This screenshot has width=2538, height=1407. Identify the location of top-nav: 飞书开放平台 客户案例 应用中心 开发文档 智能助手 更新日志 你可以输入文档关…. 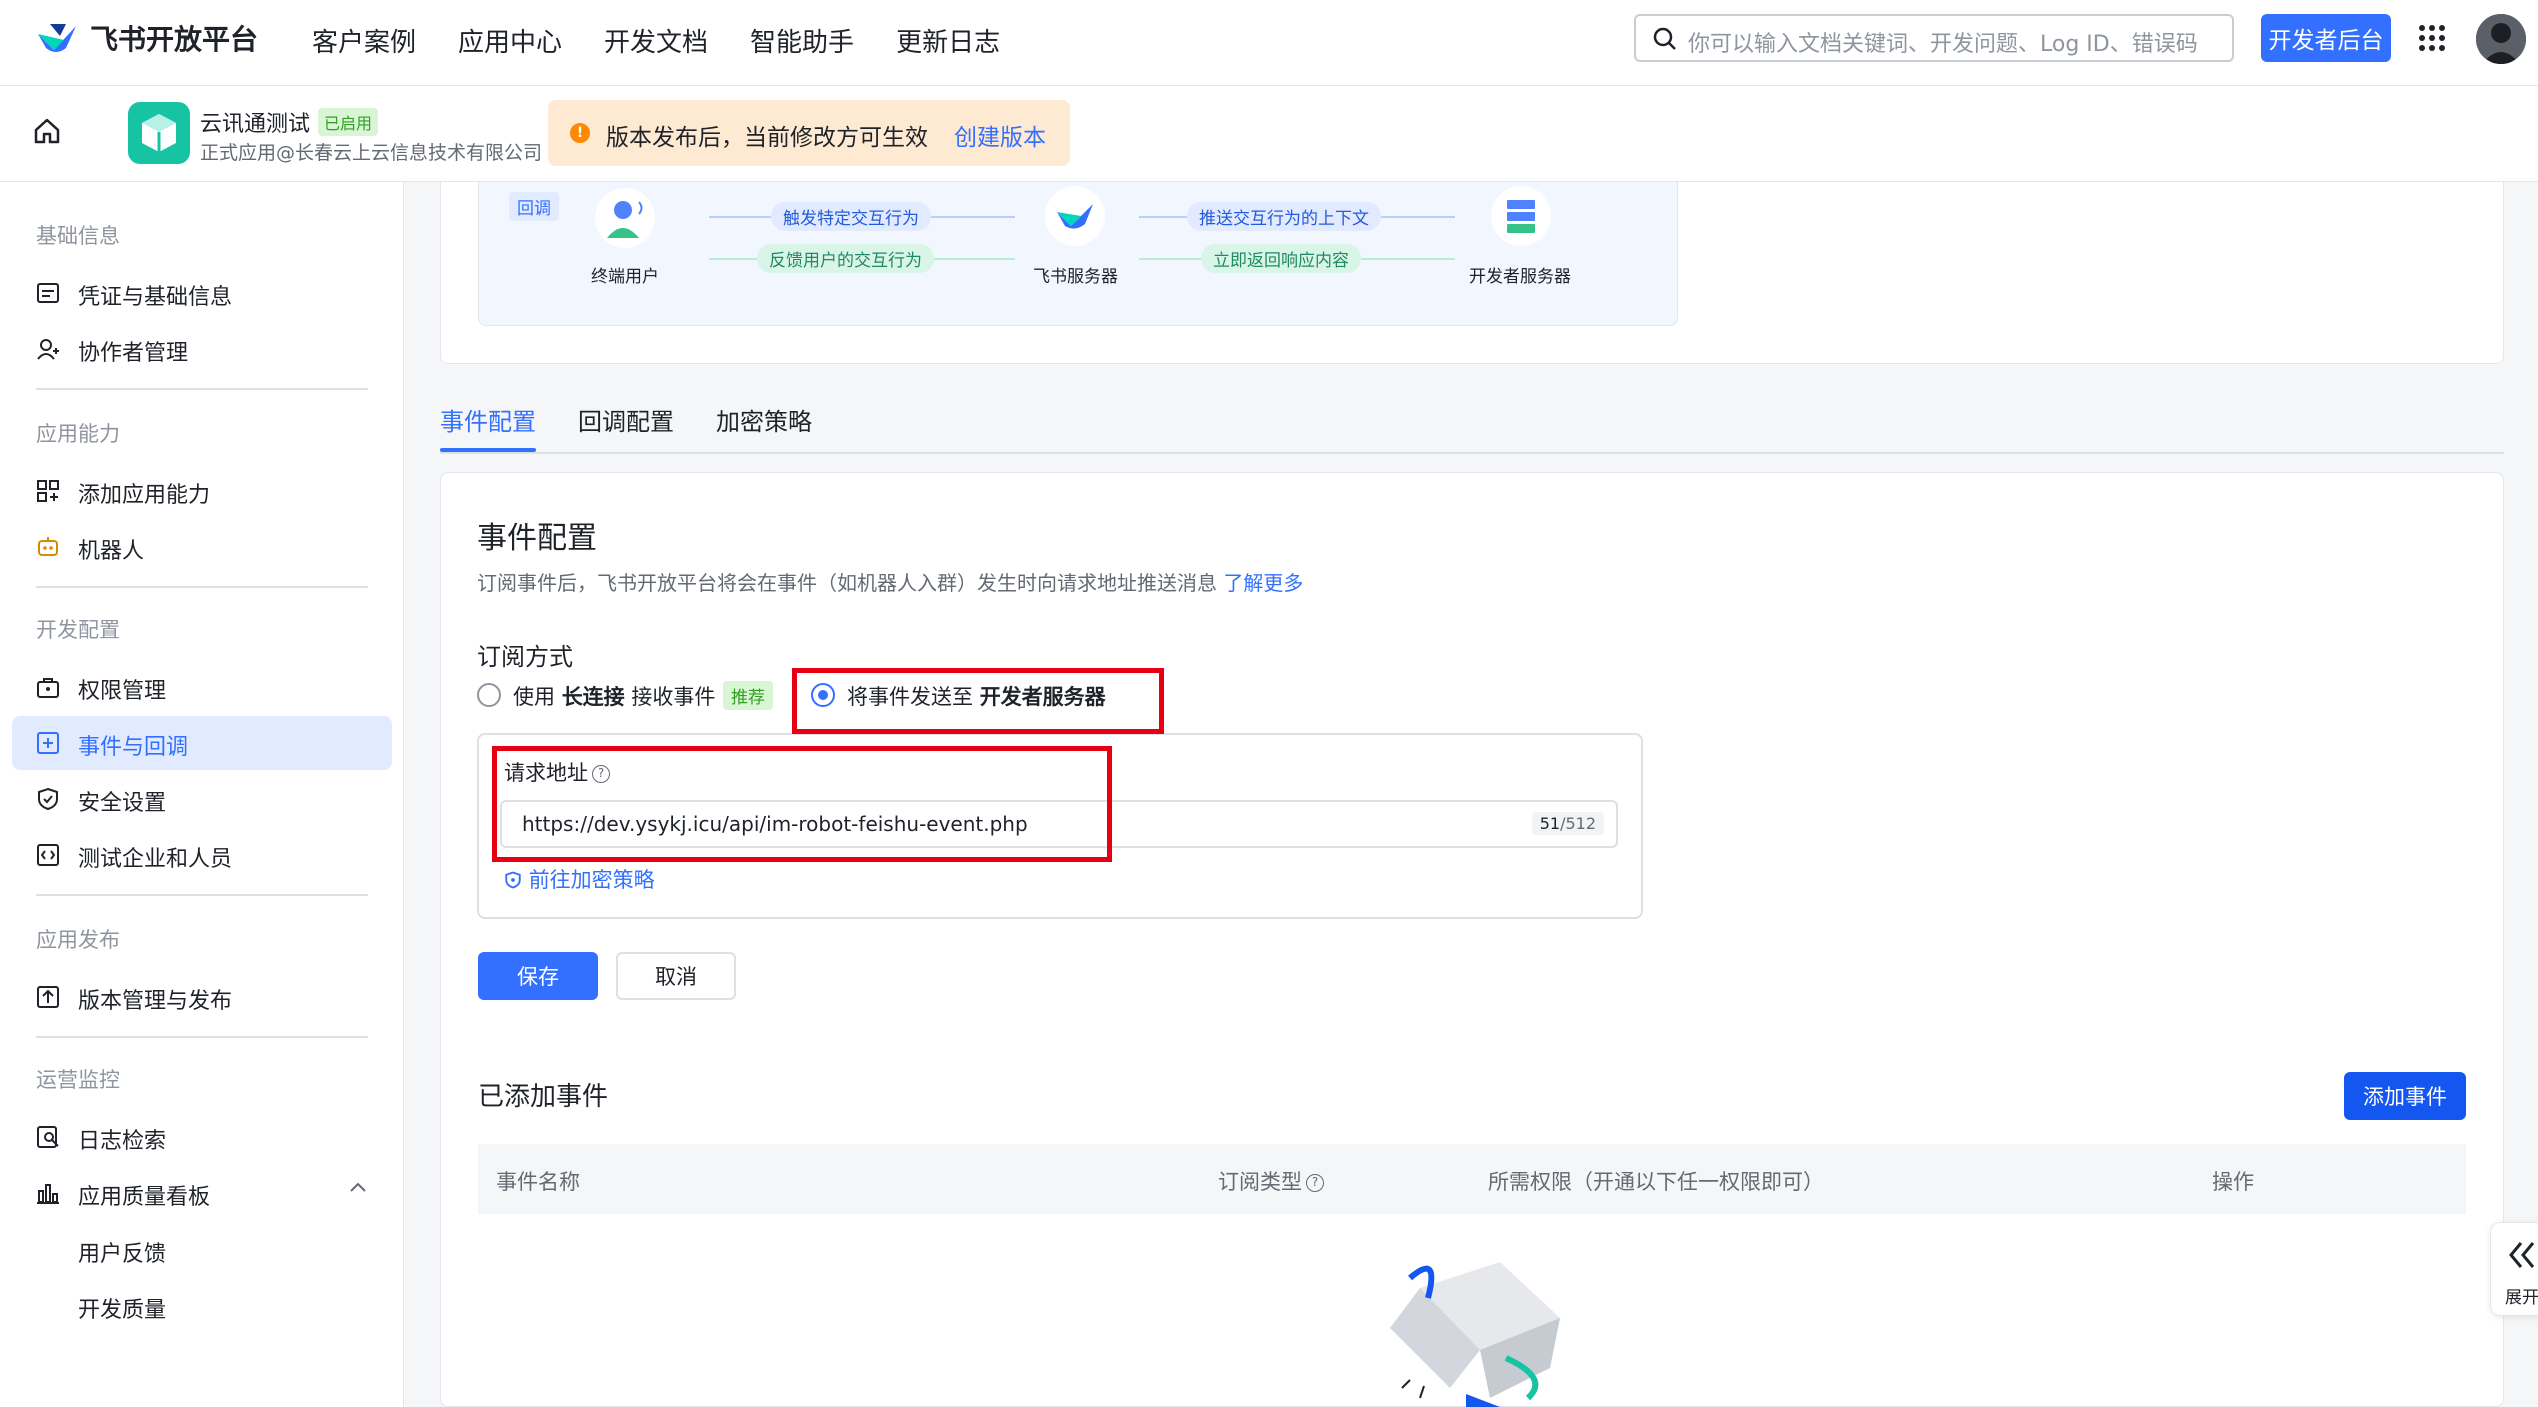
(1269, 43).